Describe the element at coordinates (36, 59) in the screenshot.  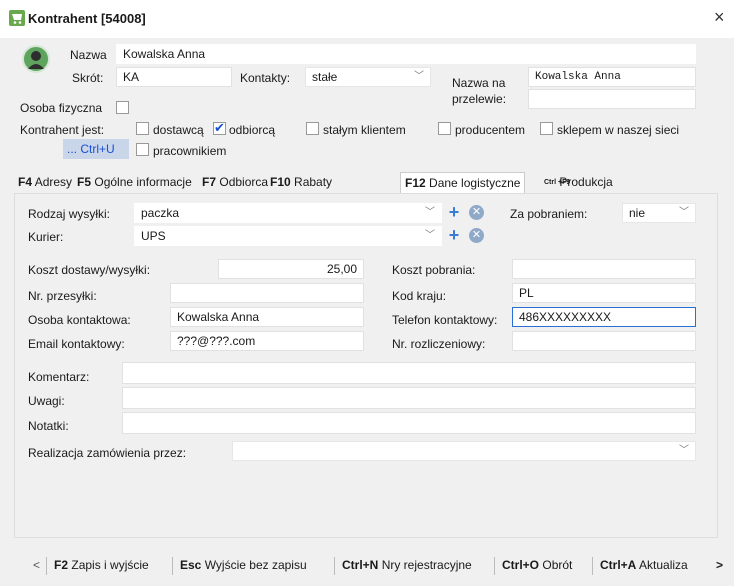
I see `avatar` at that location.